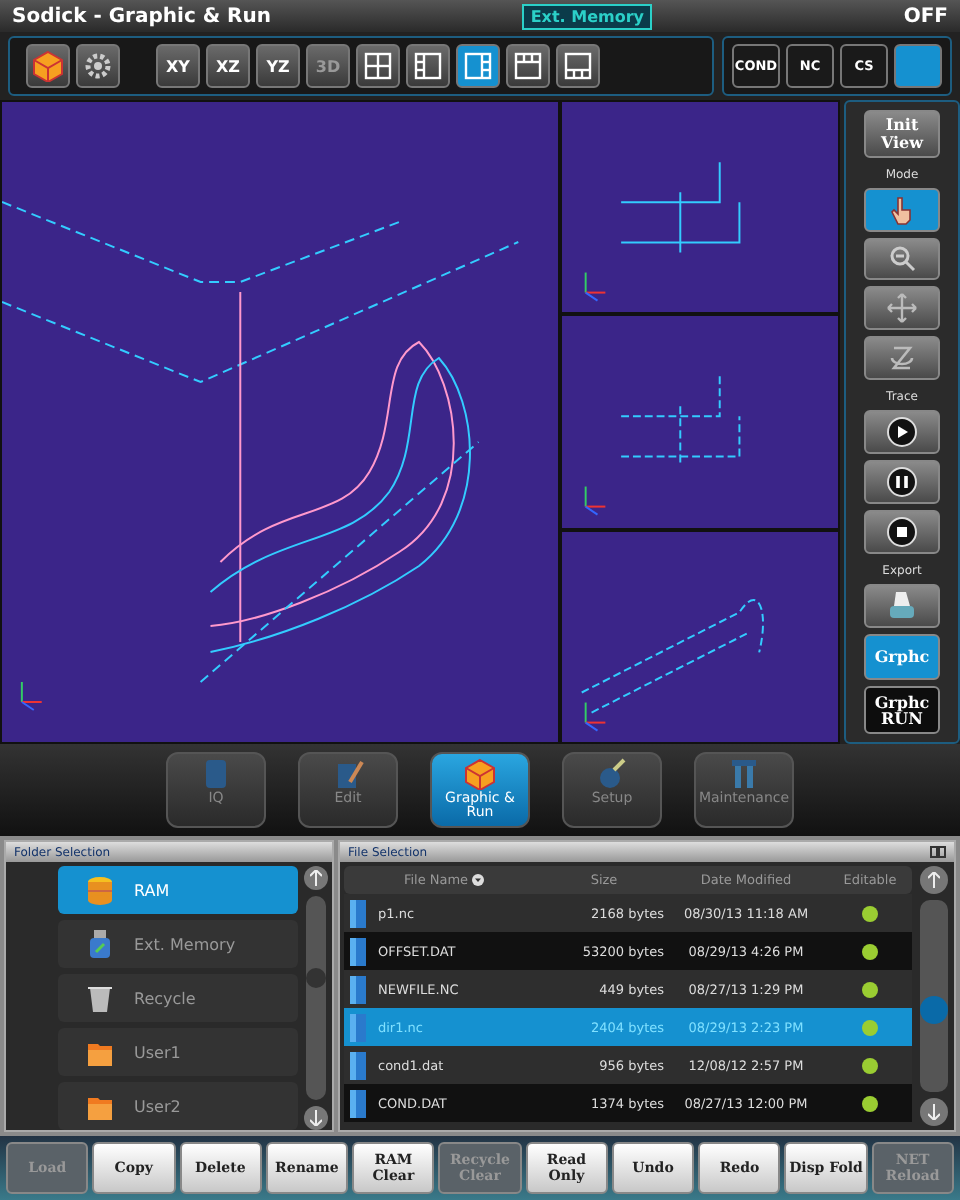 This screenshot has height=1200, width=960. What do you see at coordinates (100, 944) in the screenshot?
I see `usb-stick-icon` at bounding box center [100, 944].